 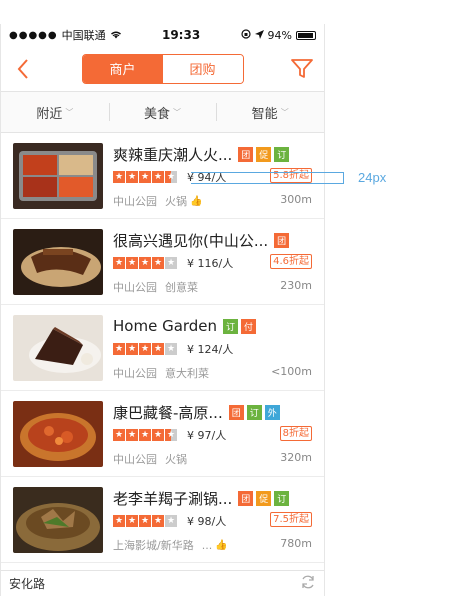 I want to click on filter-tabs: 附近 ﹀ 美食 ﹀ 智能 ﹀, so click(x=162, y=112).